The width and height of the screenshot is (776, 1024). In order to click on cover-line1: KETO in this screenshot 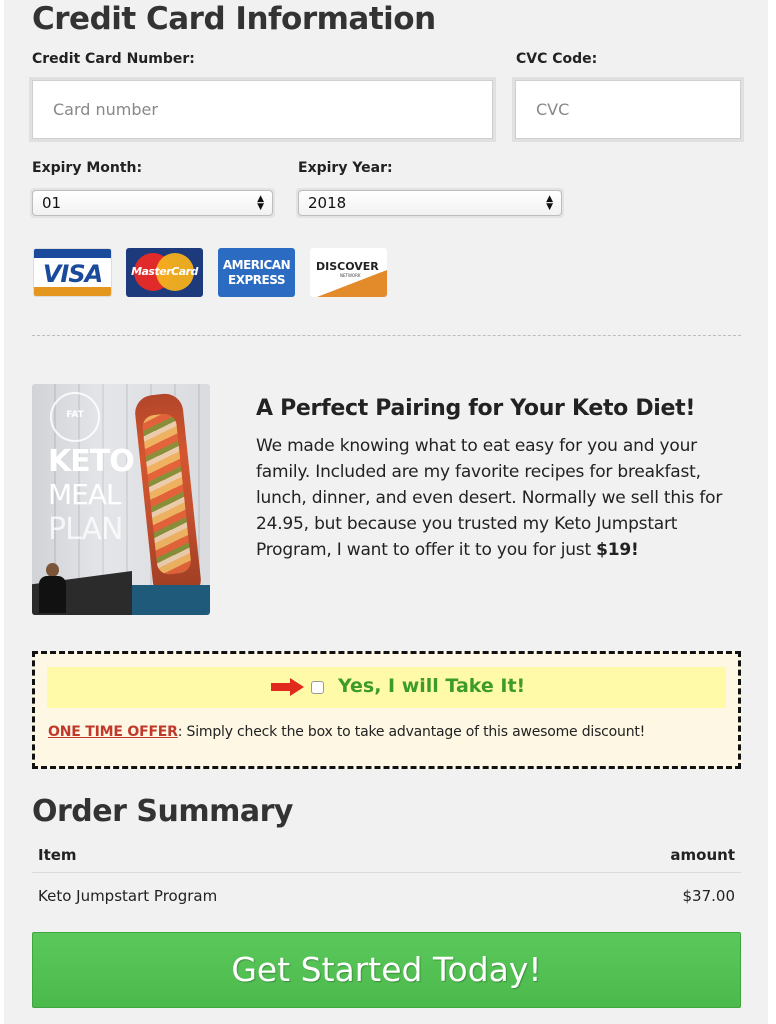, I will do `click(91, 461)`.